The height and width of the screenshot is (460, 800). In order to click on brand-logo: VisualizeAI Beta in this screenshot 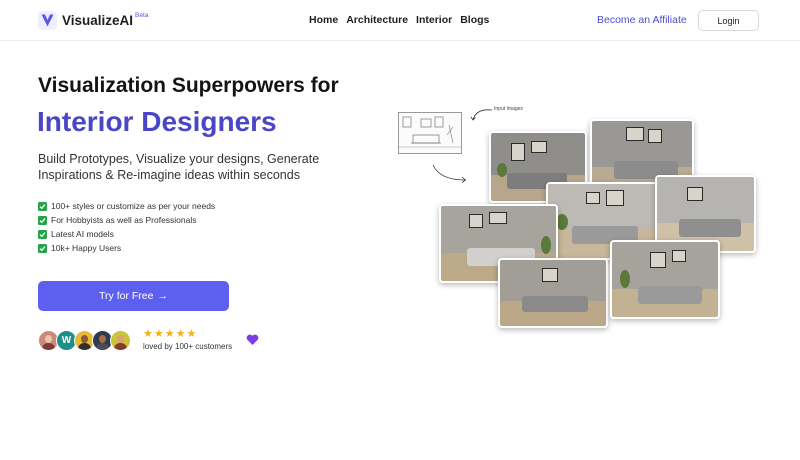, I will do `click(93, 20)`.